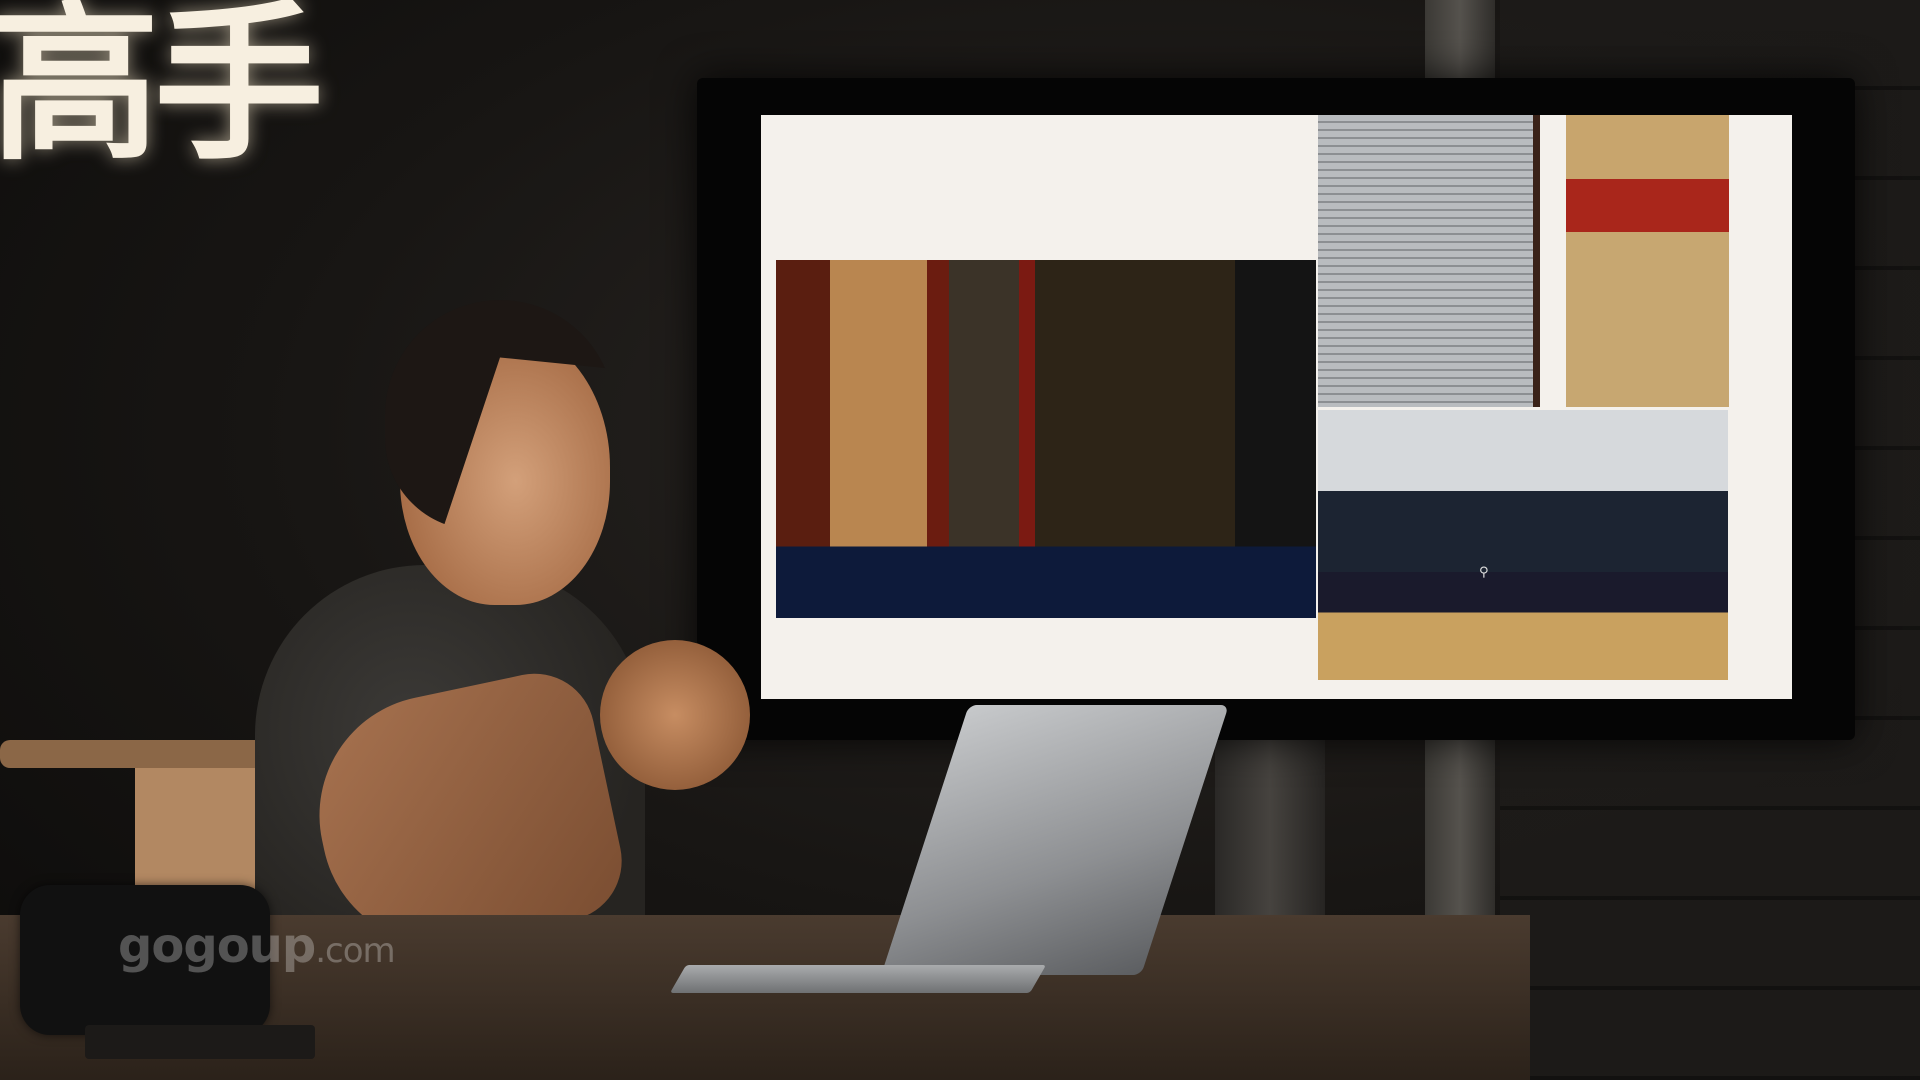 The image size is (1920, 1080). What do you see at coordinates (200, 1042) in the screenshot?
I see `camera-pad` at bounding box center [200, 1042].